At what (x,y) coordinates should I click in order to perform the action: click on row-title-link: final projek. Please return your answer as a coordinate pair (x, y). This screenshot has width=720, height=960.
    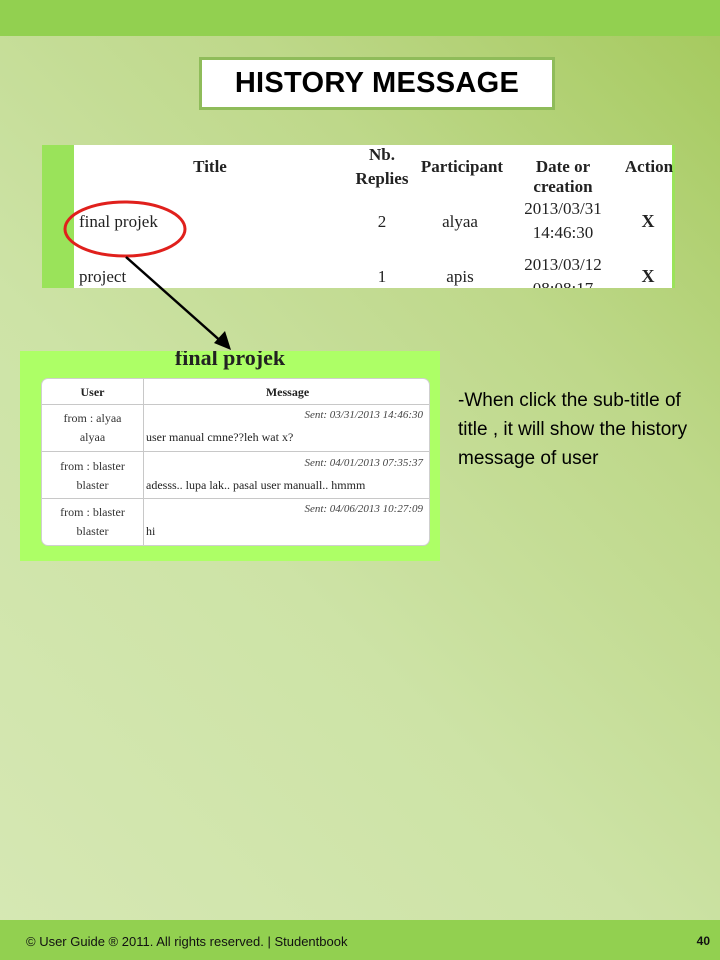
    Looking at the image, I should click on (118, 222).